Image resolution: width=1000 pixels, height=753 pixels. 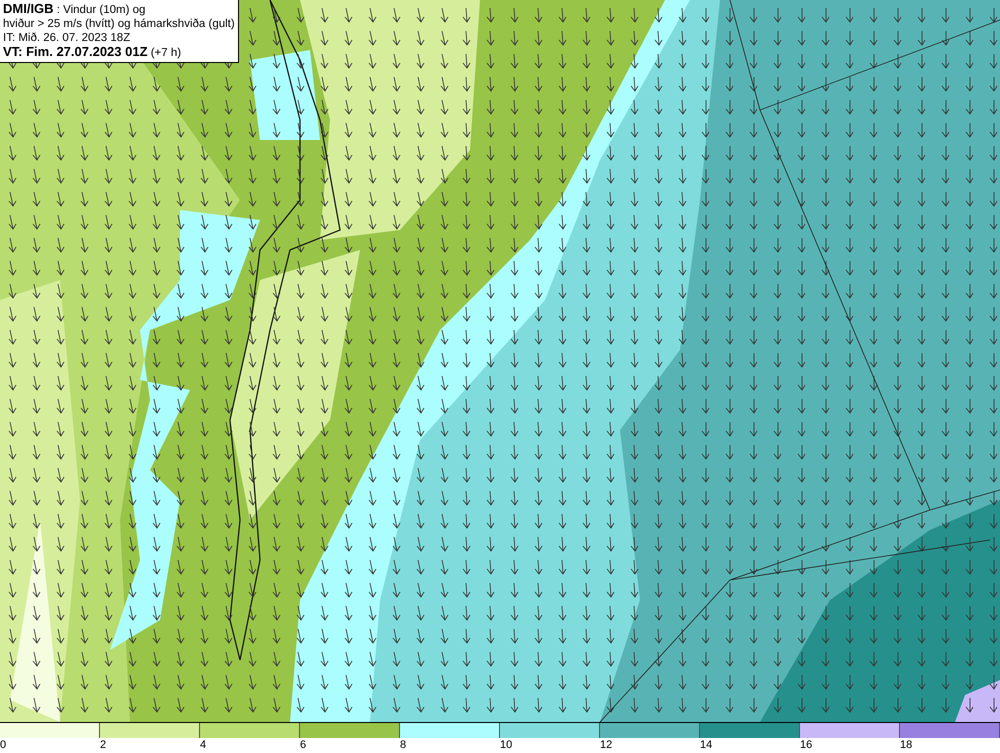 What do you see at coordinates (906, 745) in the screenshot?
I see `legend-label: 18` at bounding box center [906, 745].